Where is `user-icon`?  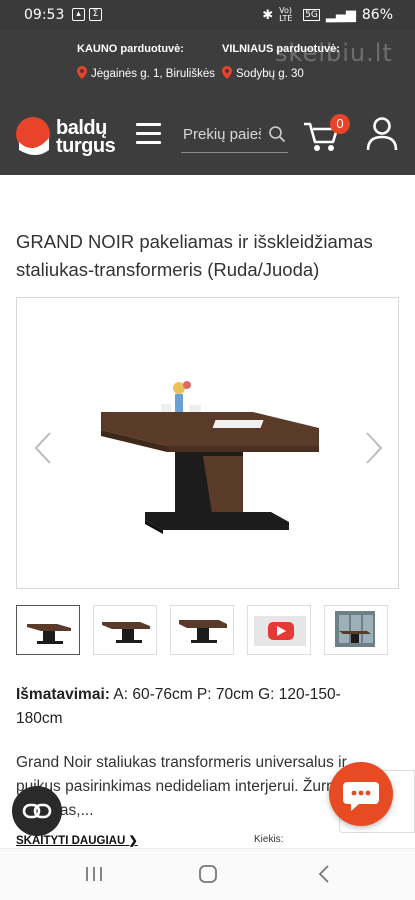
user-icon is located at coordinates (382, 134).